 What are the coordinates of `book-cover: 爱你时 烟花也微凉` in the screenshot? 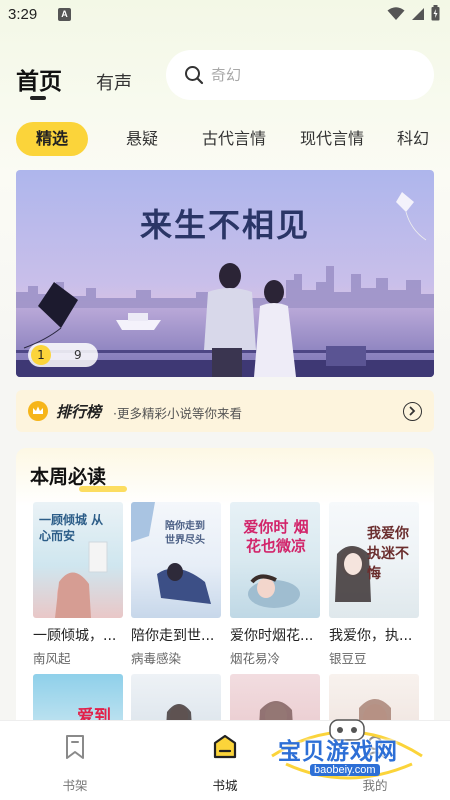 It's located at (275, 560).